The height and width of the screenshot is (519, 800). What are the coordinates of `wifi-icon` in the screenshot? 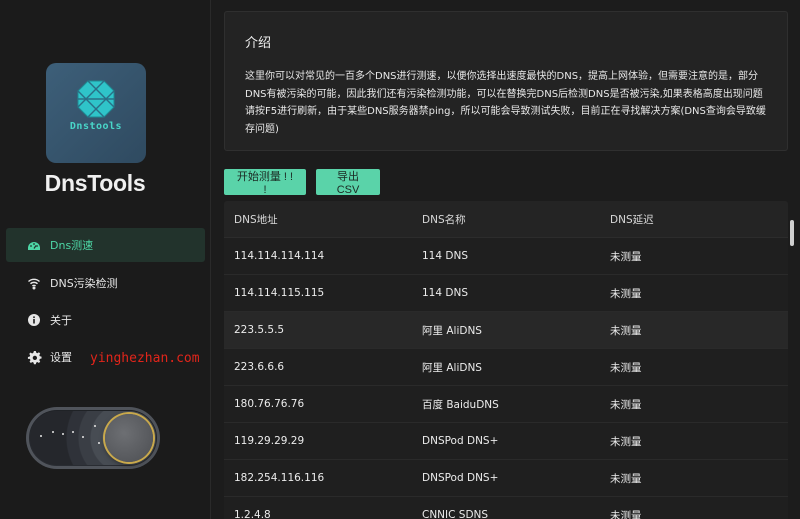 It's located at (34, 283).